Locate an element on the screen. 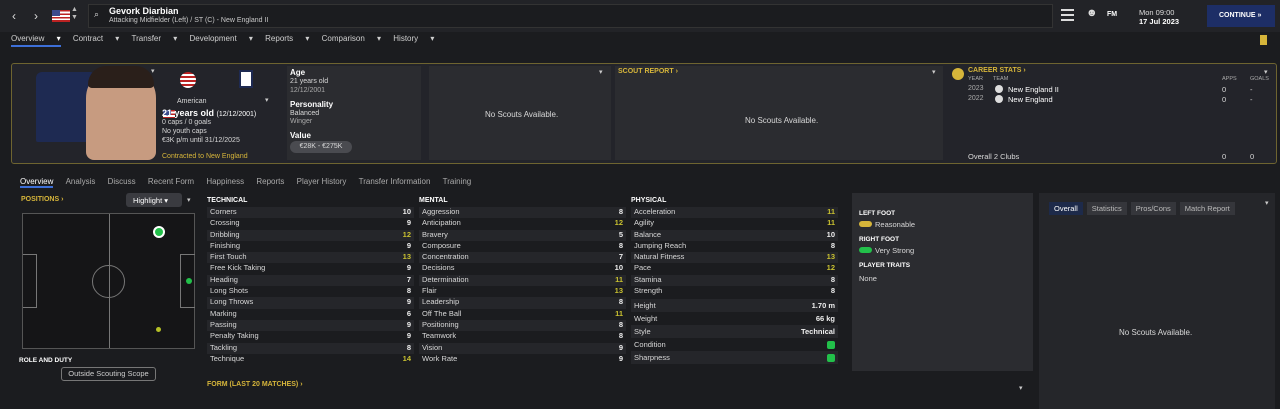  highlight-dropdown: Highlight ▾ is located at coordinates (154, 200).